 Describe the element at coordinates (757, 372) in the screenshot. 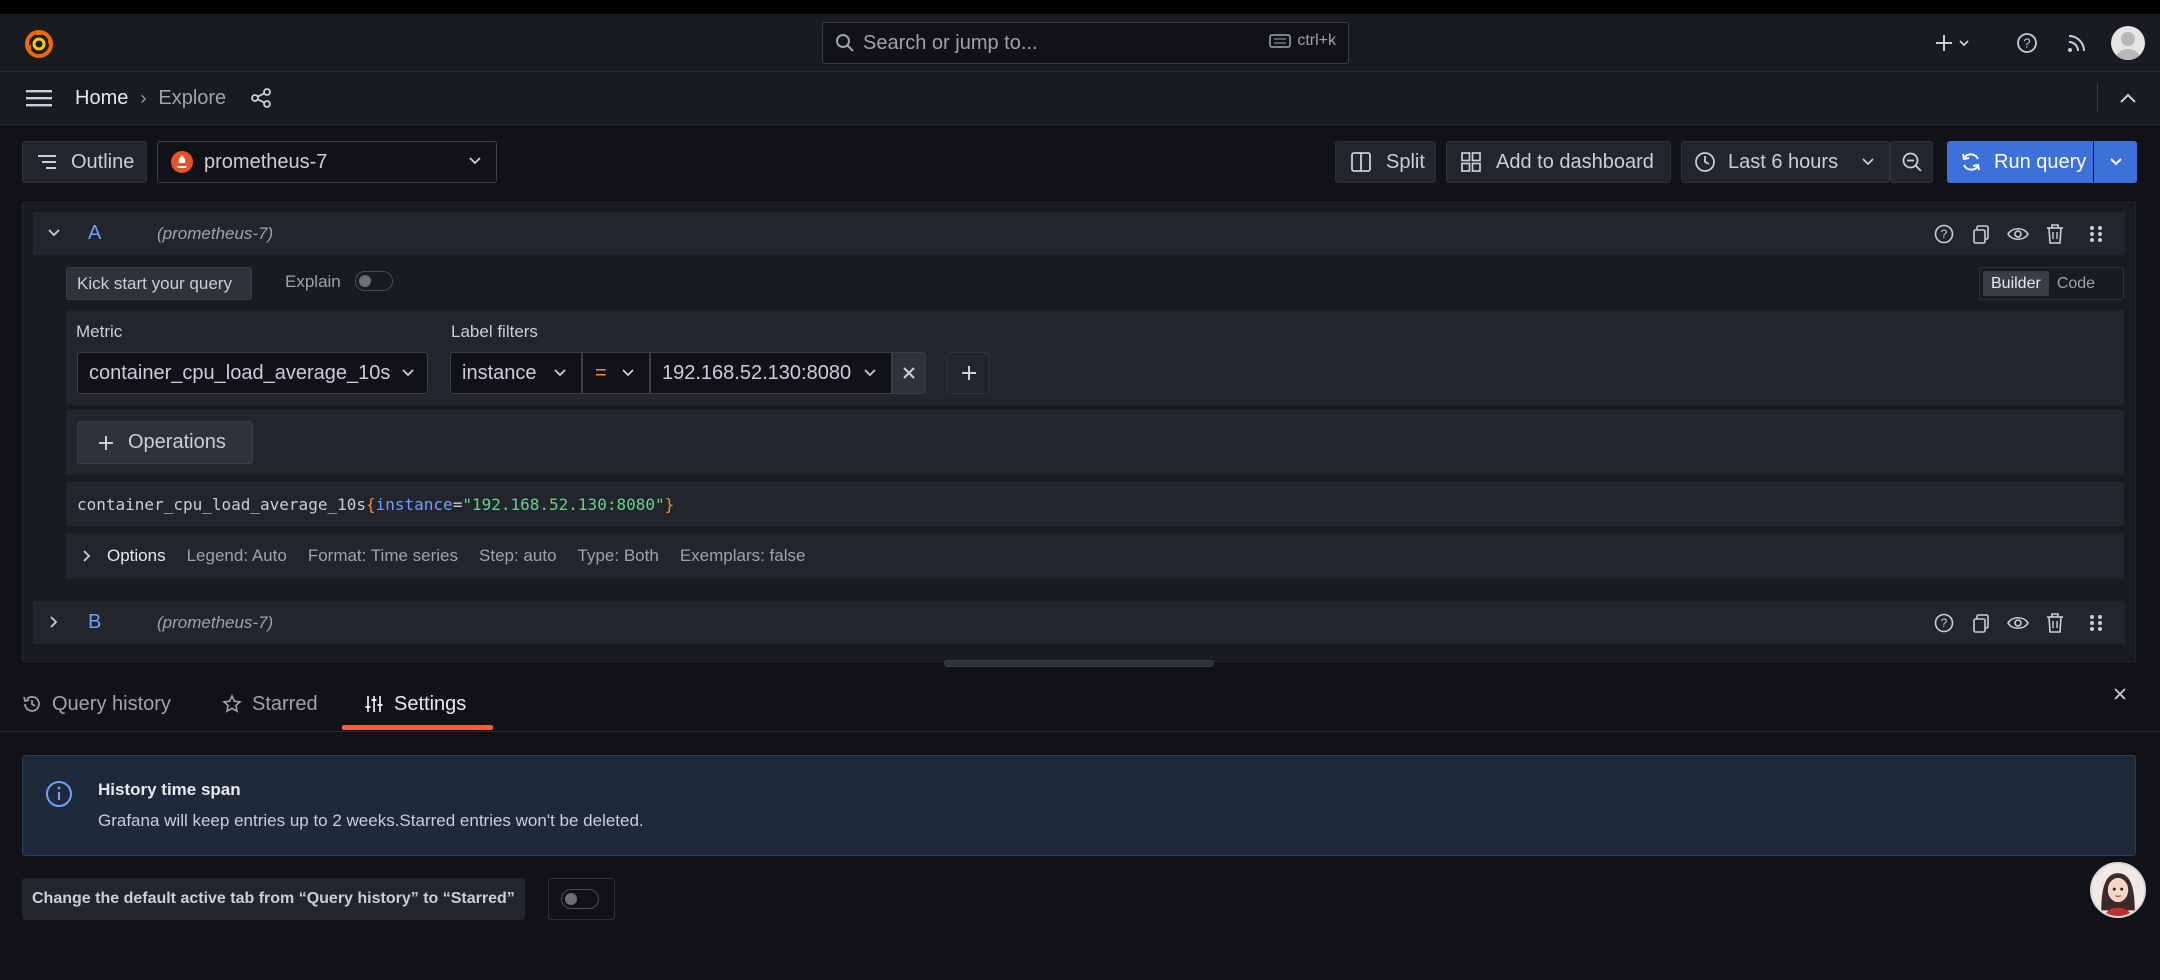

I see `label-value: 192.168.52.130:8080` at that location.